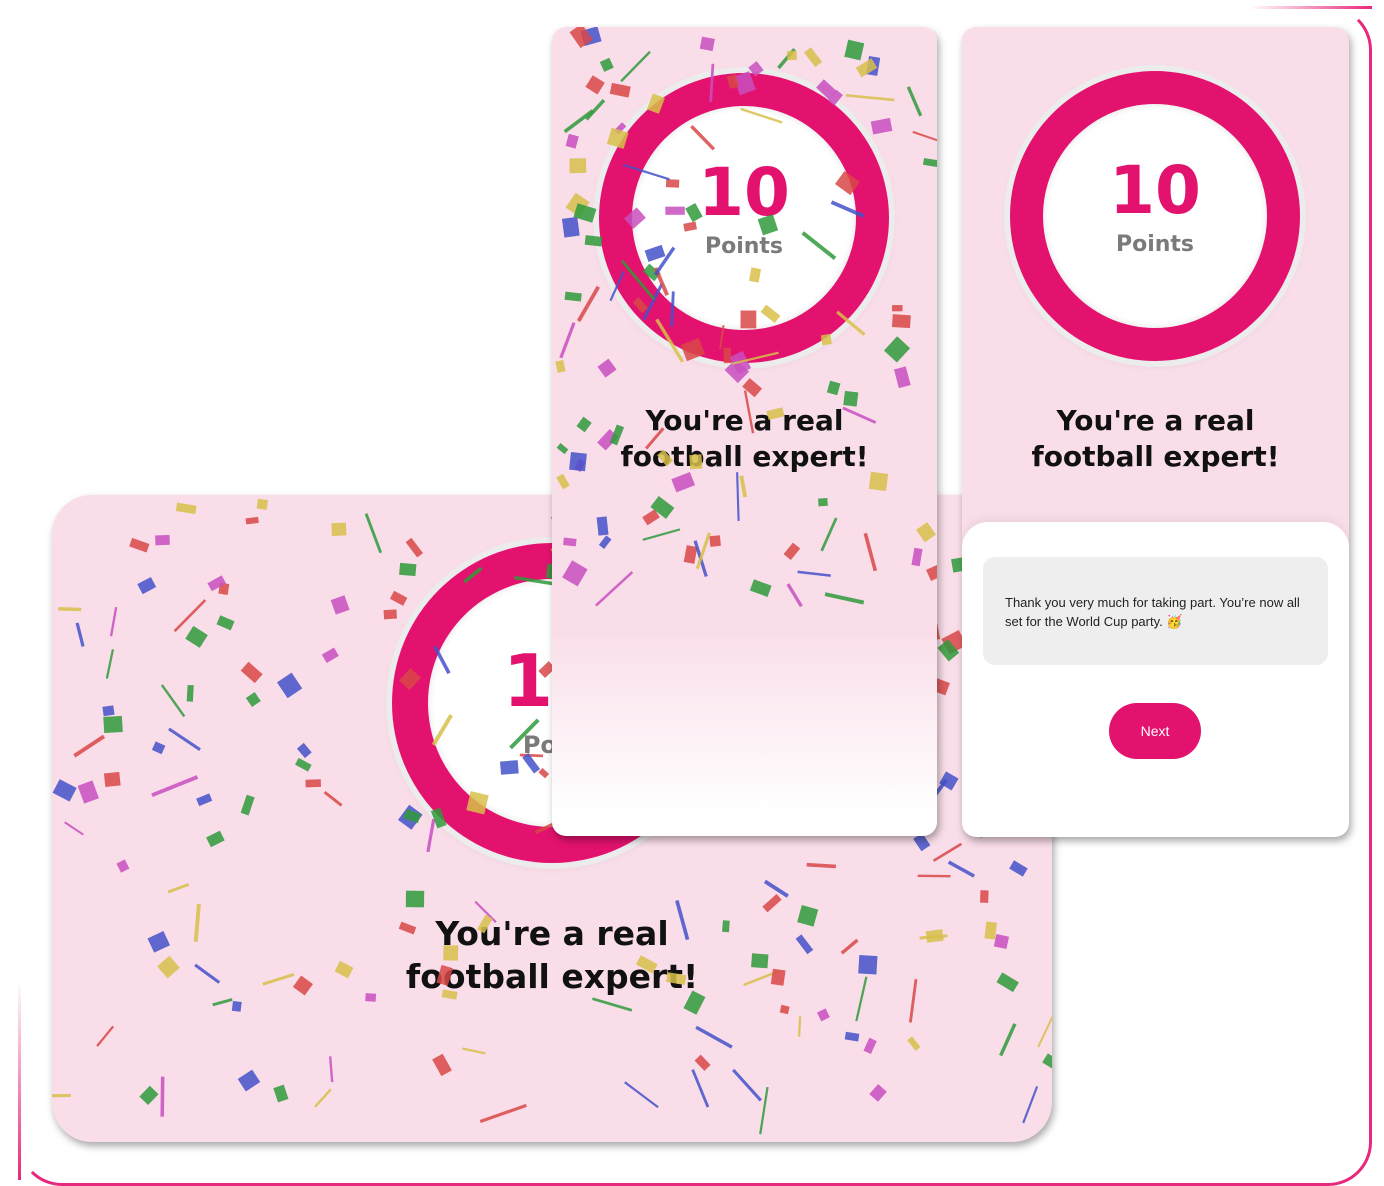 This screenshot has height=1186, width=1384. I want to click on score-ring: 10 Points, so click(1155, 216).